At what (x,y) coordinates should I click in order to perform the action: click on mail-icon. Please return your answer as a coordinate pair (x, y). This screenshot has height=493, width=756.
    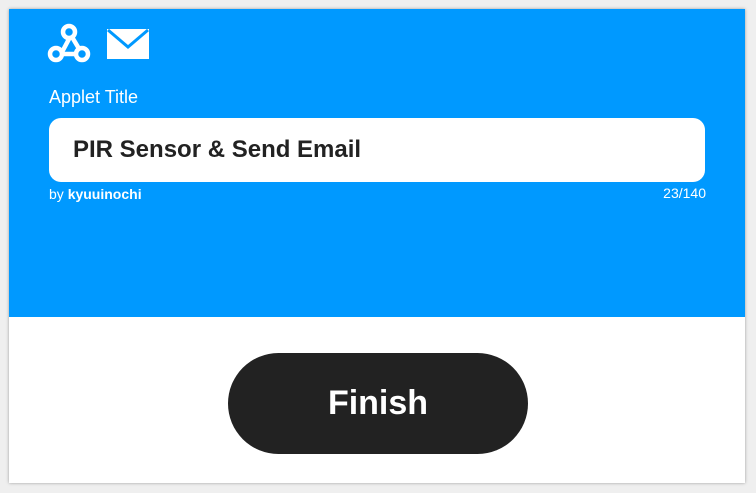
    Looking at the image, I should click on (128, 43).